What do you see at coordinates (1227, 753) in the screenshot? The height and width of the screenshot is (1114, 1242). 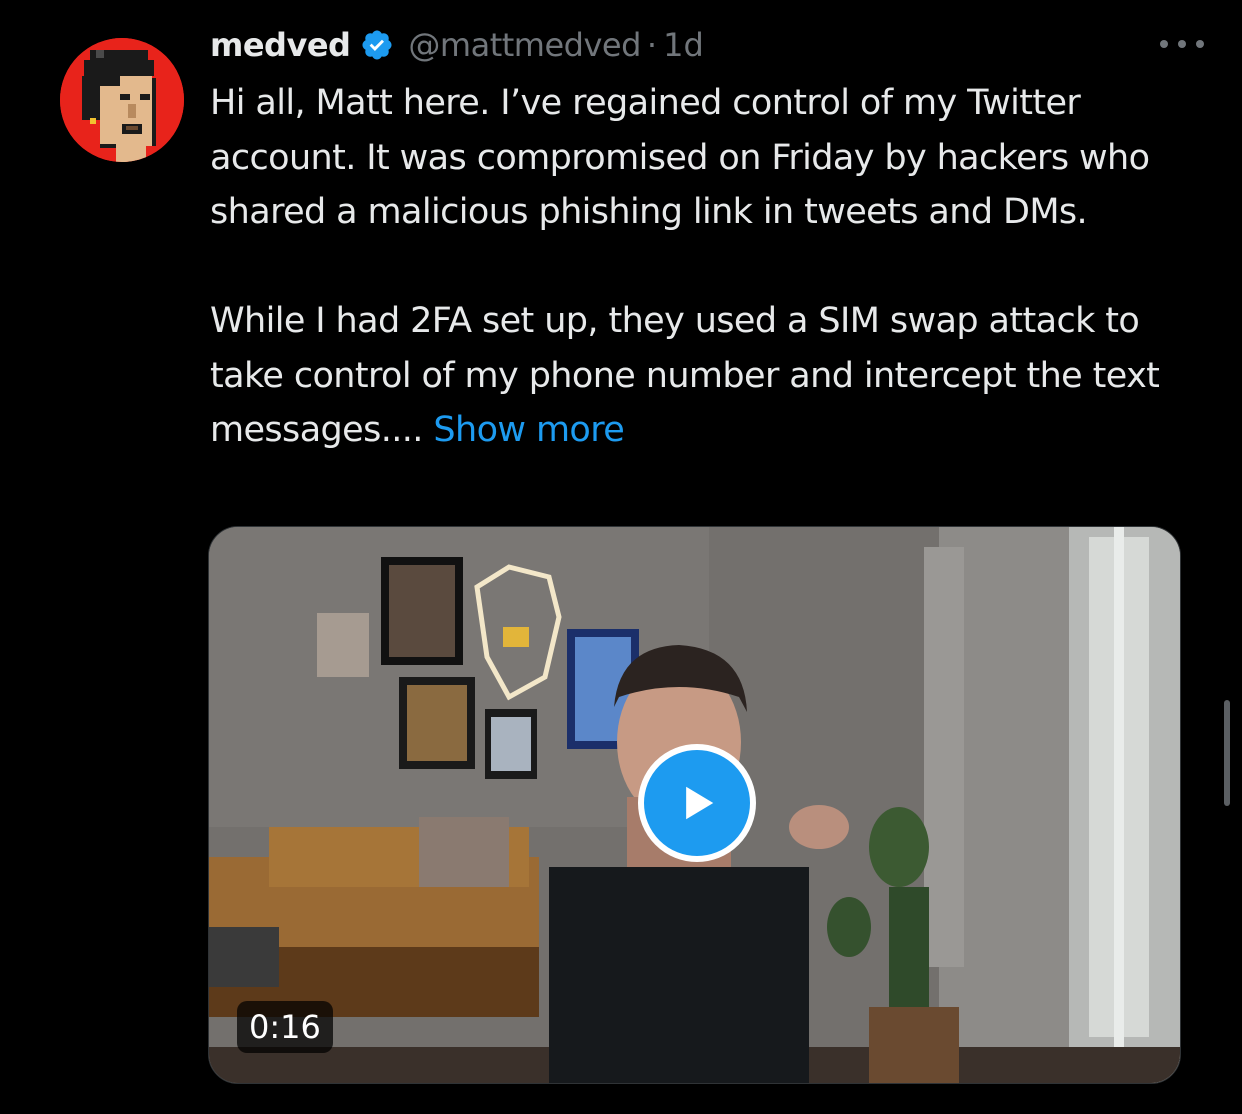 I see `scrollbar-thumb` at bounding box center [1227, 753].